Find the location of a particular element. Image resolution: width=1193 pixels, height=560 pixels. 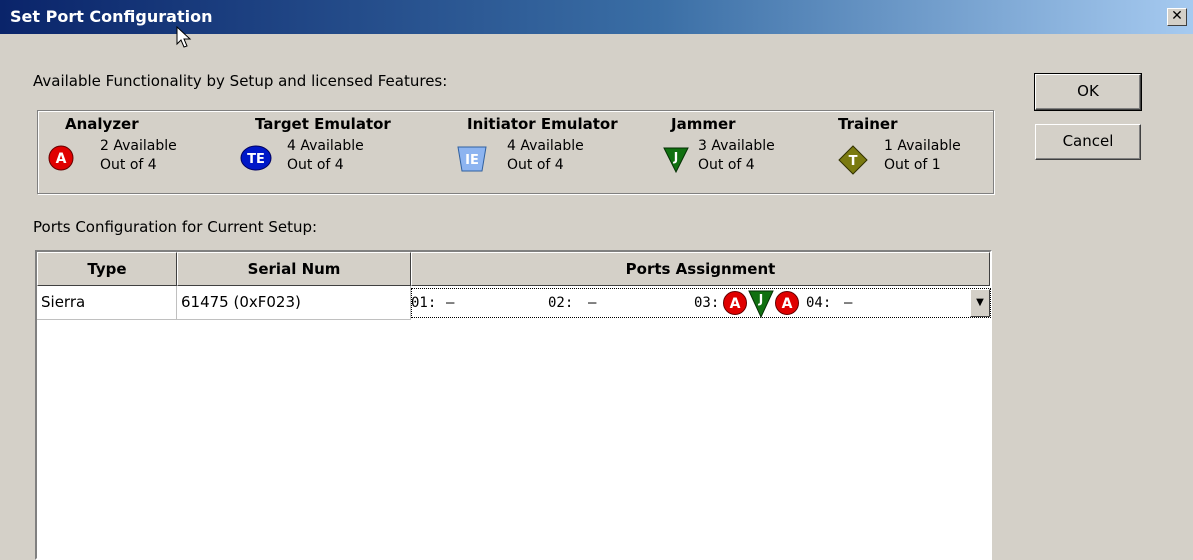

cell-serial-num: 61475 (0xF023) is located at coordinates (294, 303).